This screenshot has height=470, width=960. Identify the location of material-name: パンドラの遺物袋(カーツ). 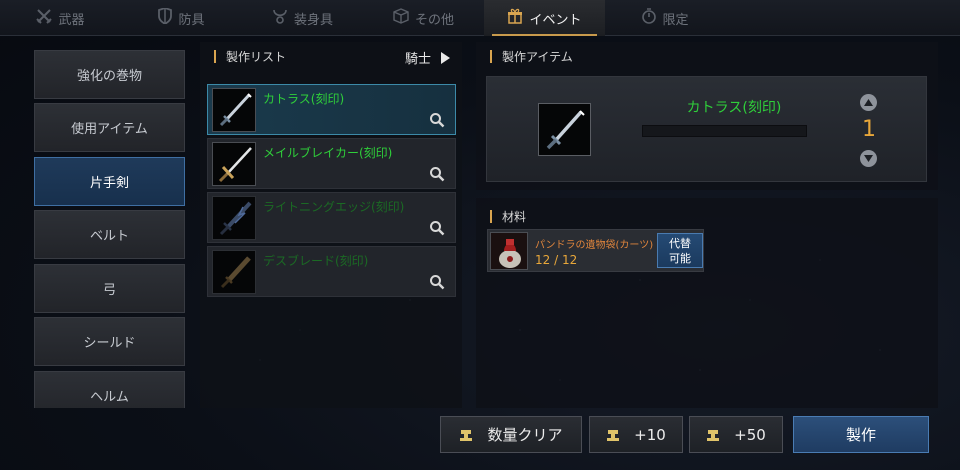
(594, 245).